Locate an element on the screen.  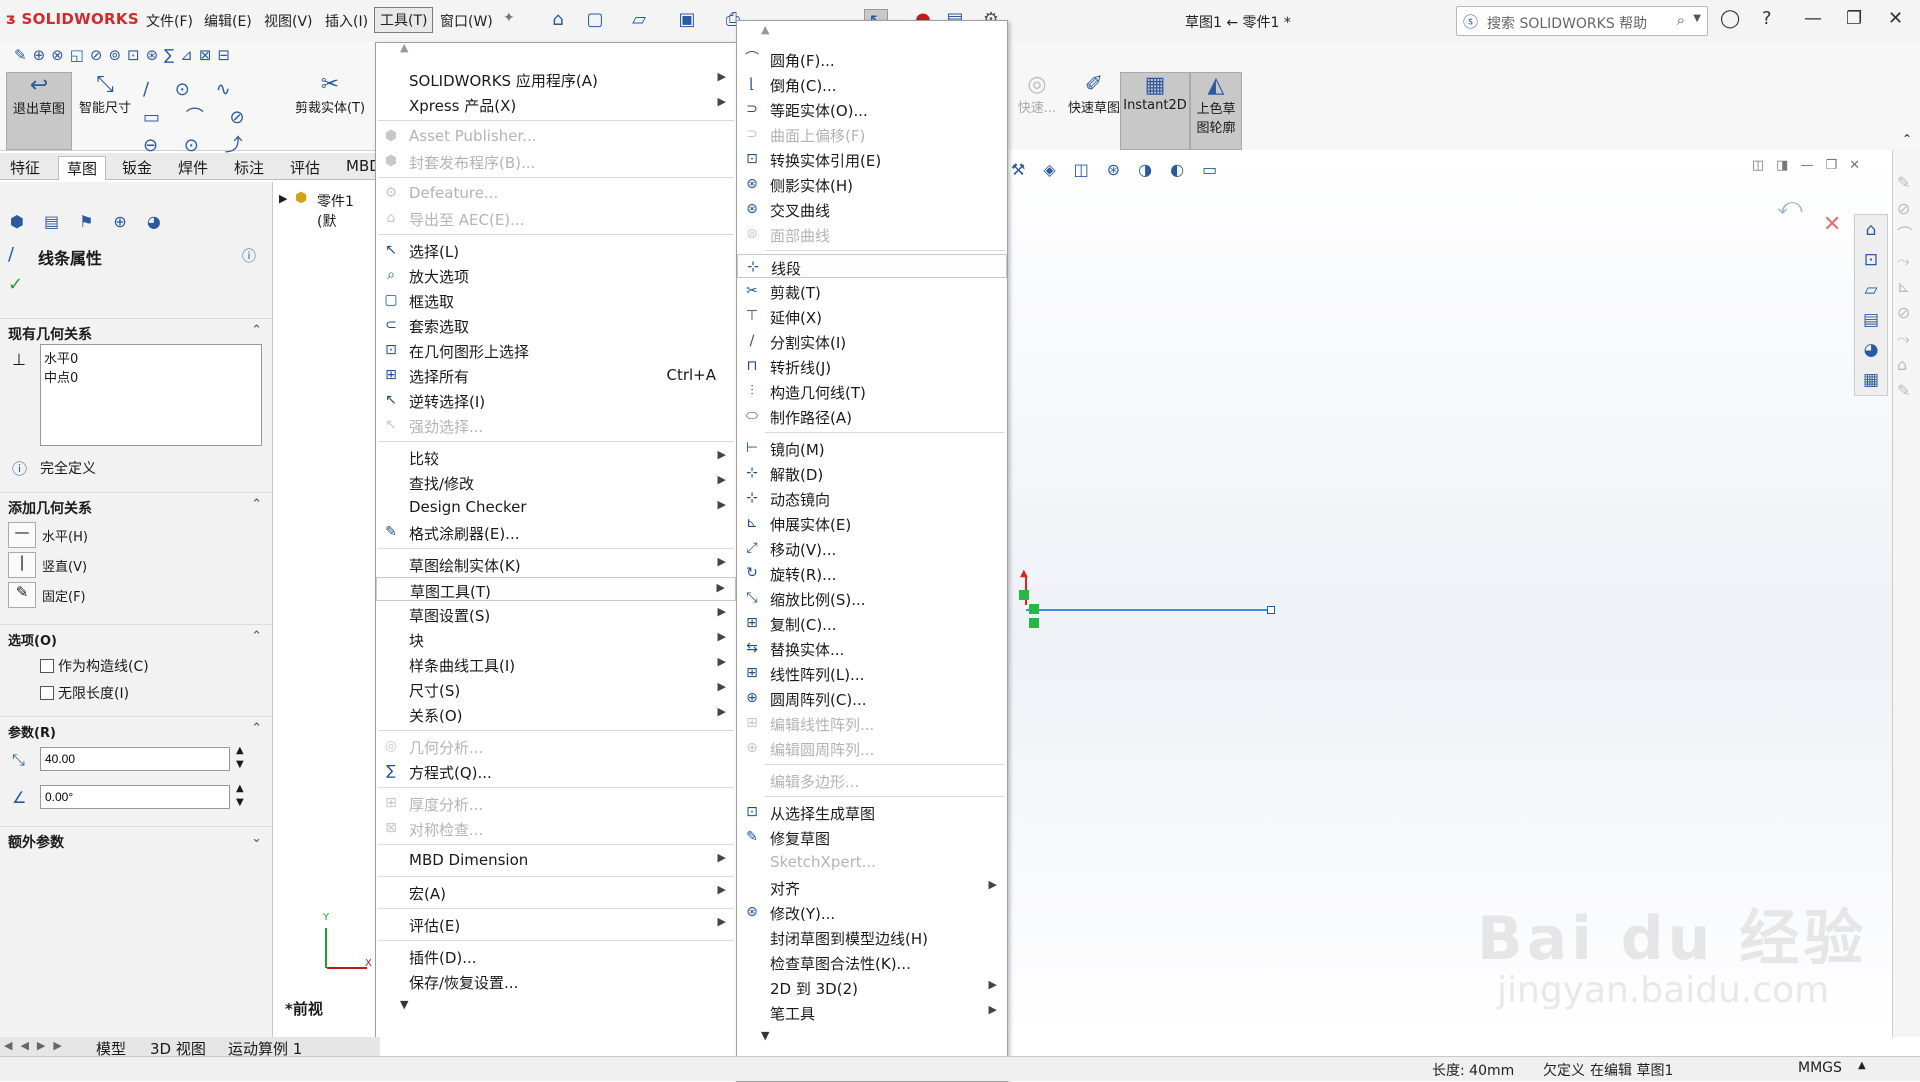
confirm-corner-icon: ⤺ is located at coordinates (1790, 206).